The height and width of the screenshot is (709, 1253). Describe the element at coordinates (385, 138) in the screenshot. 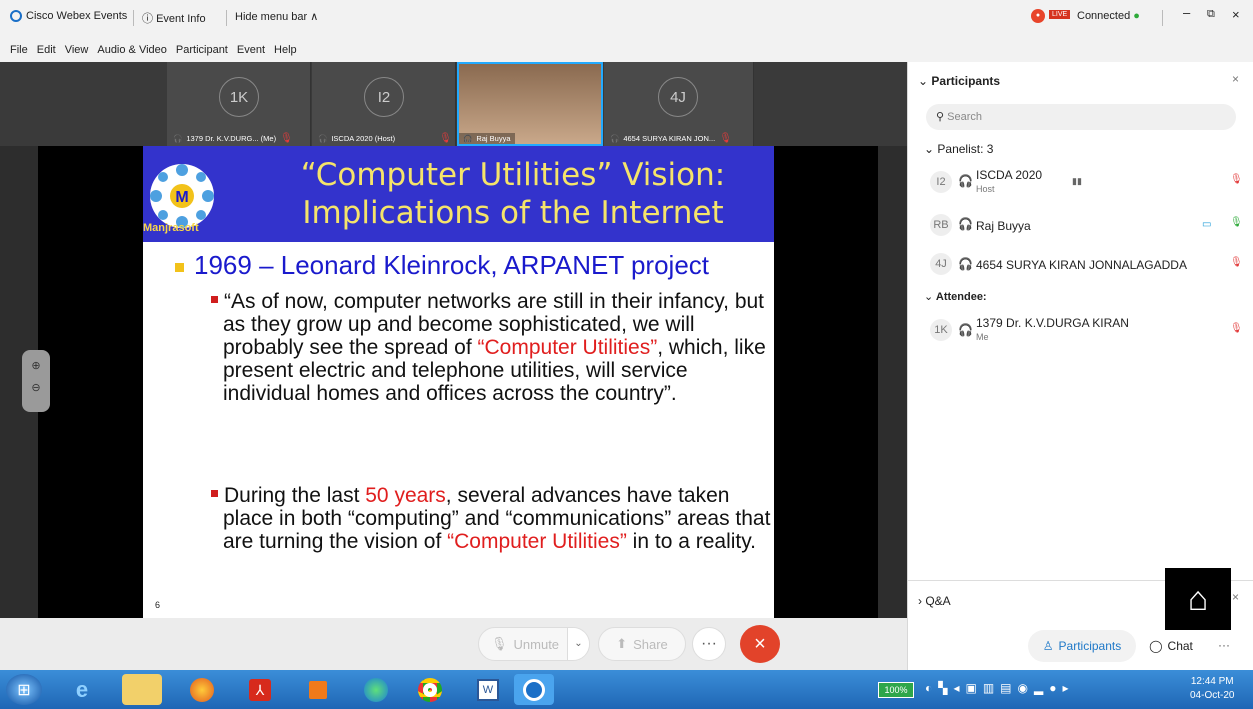

I see `thumb-label: 🎧 ISCDA 2020 (Host) 🎙` at that location.